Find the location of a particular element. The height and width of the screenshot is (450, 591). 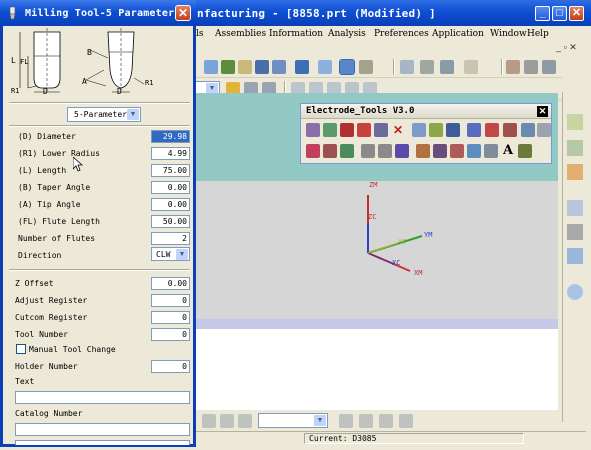

shaded-icon is located at coordinates (347, 67).